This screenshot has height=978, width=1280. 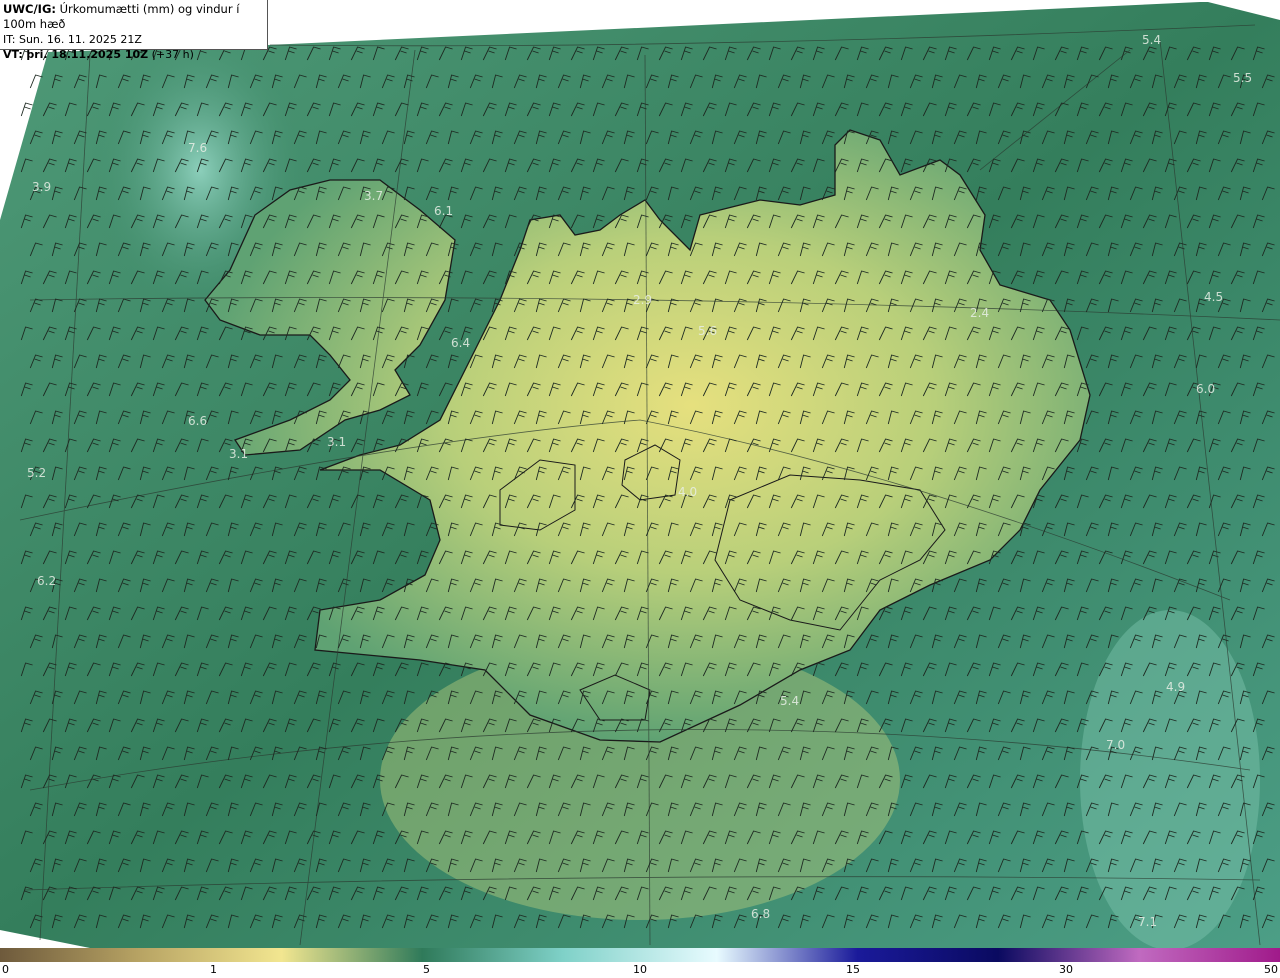 I want to click on map-value: 6.4, so click(x=460, y=343).